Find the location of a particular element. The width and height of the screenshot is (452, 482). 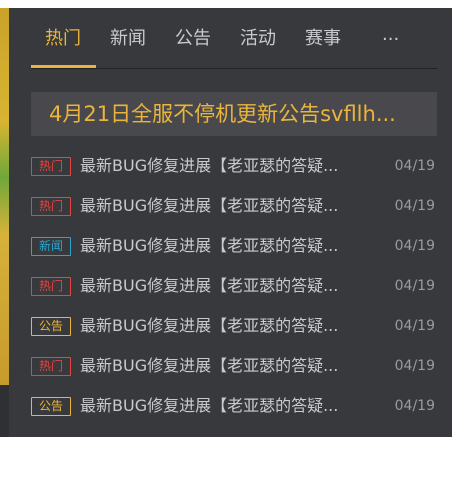

active-tab-indicator is located at coordinates (63, 66).